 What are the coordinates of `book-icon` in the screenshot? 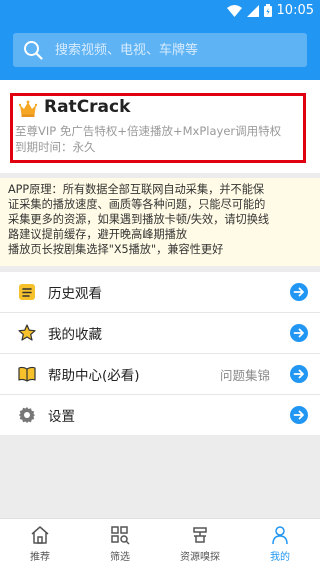 It's located at (27, 374).